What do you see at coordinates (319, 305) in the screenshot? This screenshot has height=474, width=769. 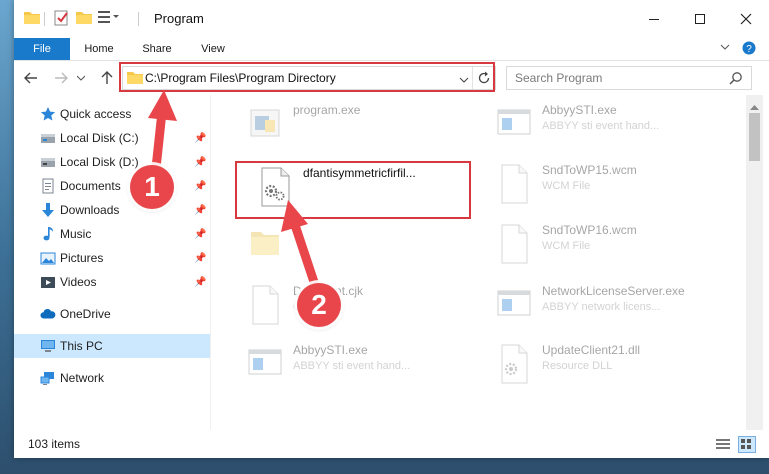 I see `step-badge-2: 2` at bounding box center [319, 305].